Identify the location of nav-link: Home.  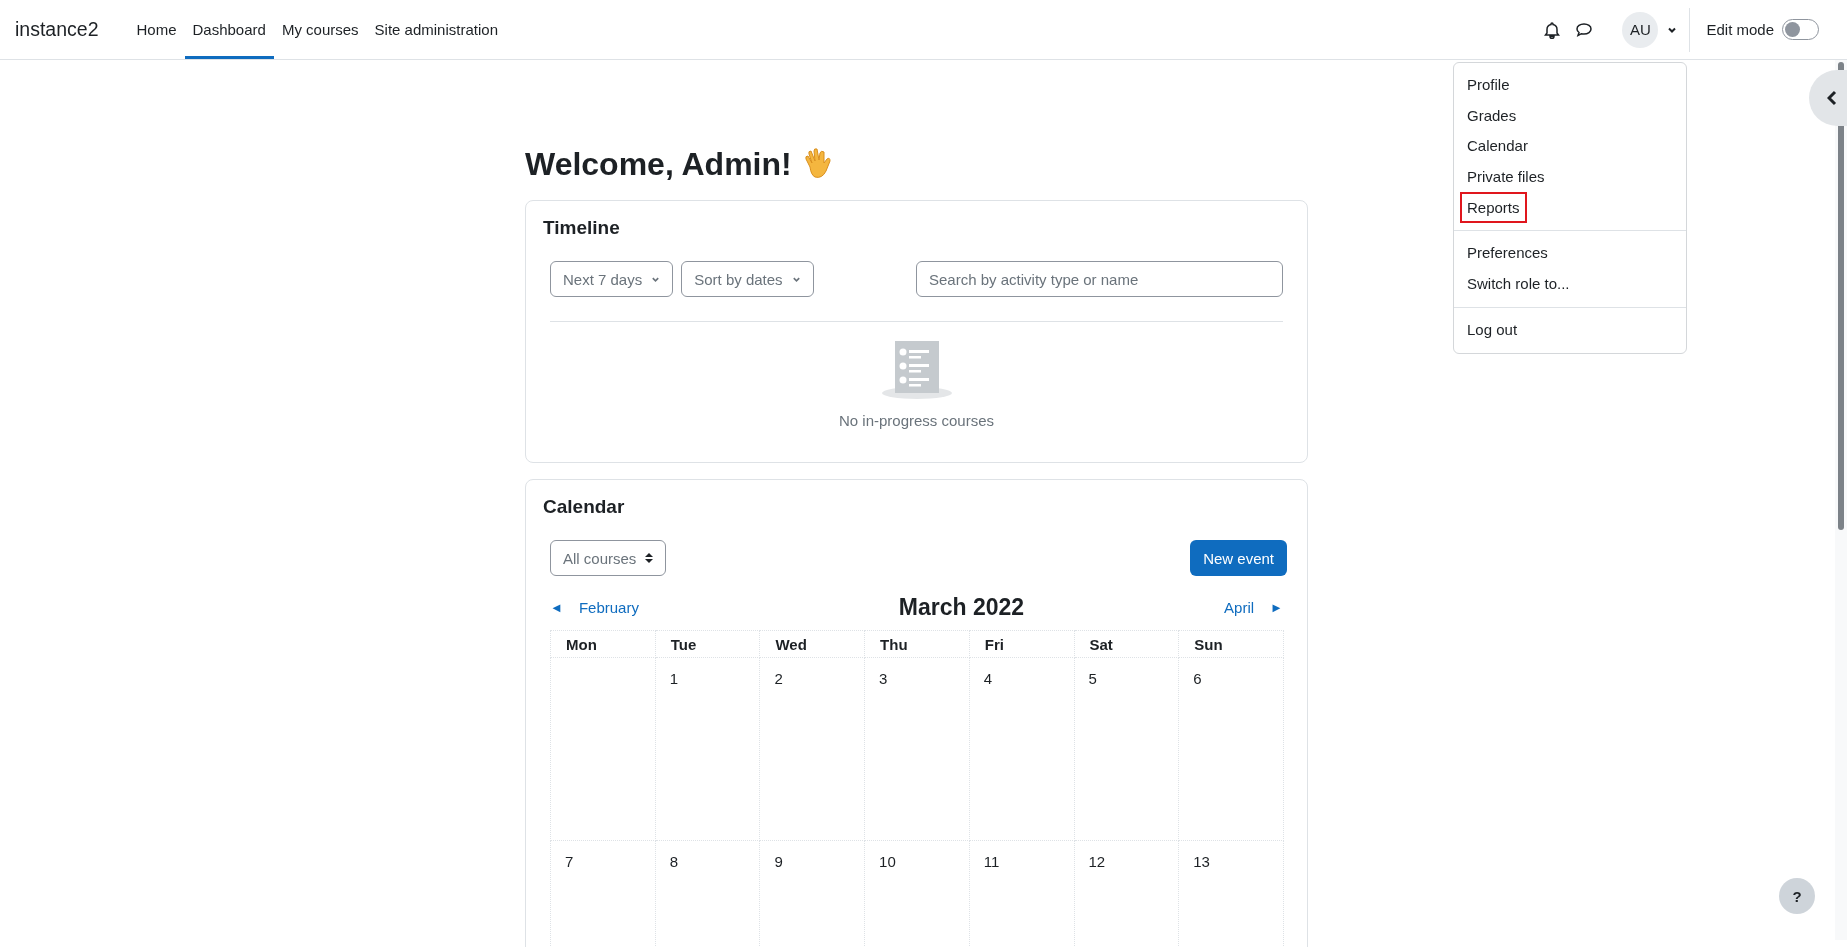
(156, 29).